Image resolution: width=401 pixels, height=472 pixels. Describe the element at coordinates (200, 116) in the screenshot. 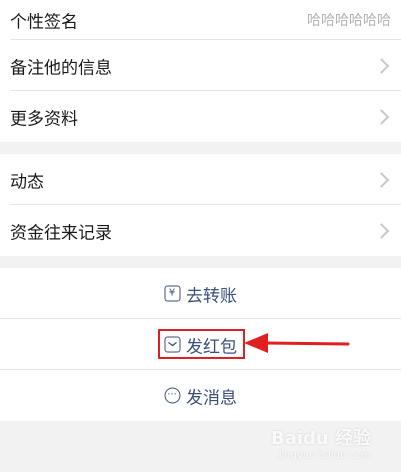

I see `more-info-row: 更多资料` at that location.